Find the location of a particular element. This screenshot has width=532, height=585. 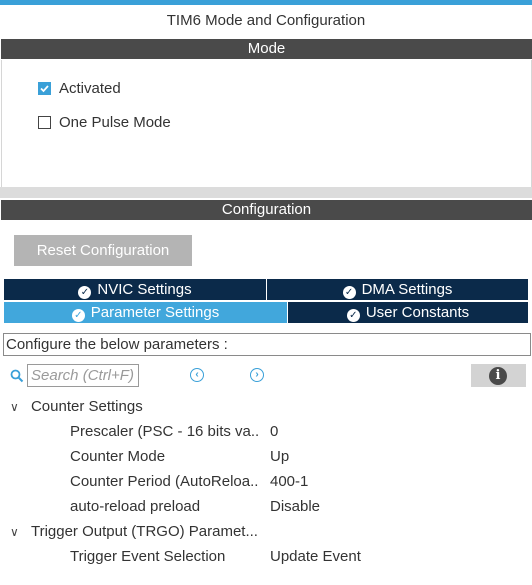

configuration-header: Configuration is located at coordinates (266, 210).